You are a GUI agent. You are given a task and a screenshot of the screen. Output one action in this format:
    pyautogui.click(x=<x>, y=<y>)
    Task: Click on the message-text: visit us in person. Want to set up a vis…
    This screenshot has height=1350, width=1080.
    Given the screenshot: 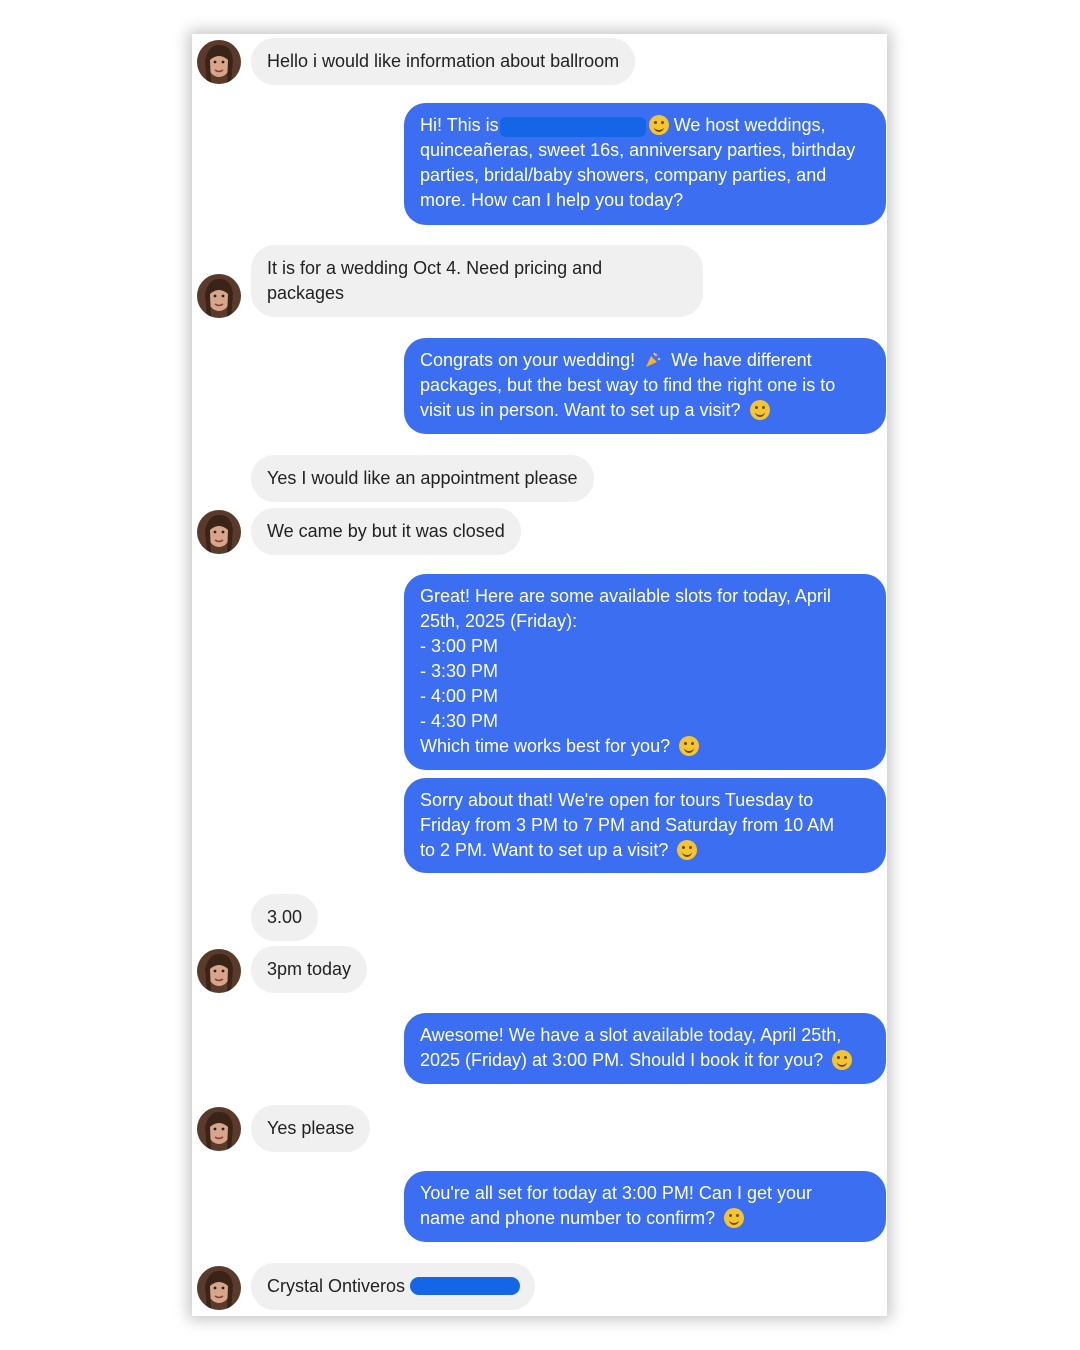 What is the action you would take?
    pyautogui.click(x=580, y=410)
    